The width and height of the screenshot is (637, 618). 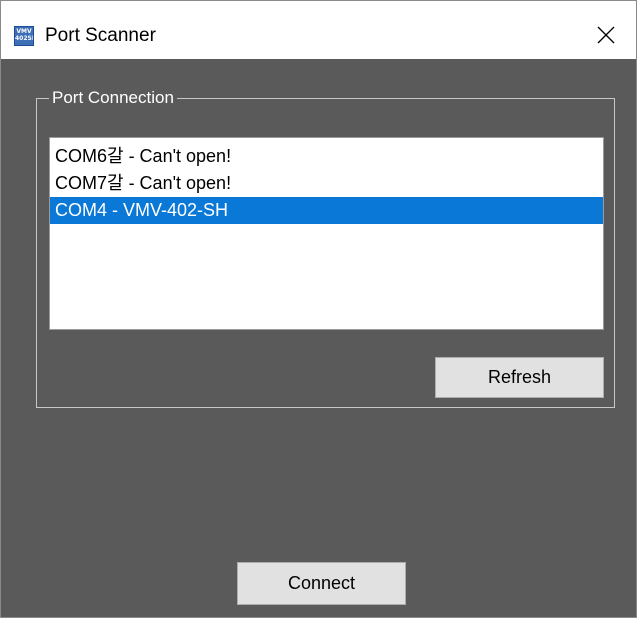 I want to click on close-icon, so click(x=606, y=35).